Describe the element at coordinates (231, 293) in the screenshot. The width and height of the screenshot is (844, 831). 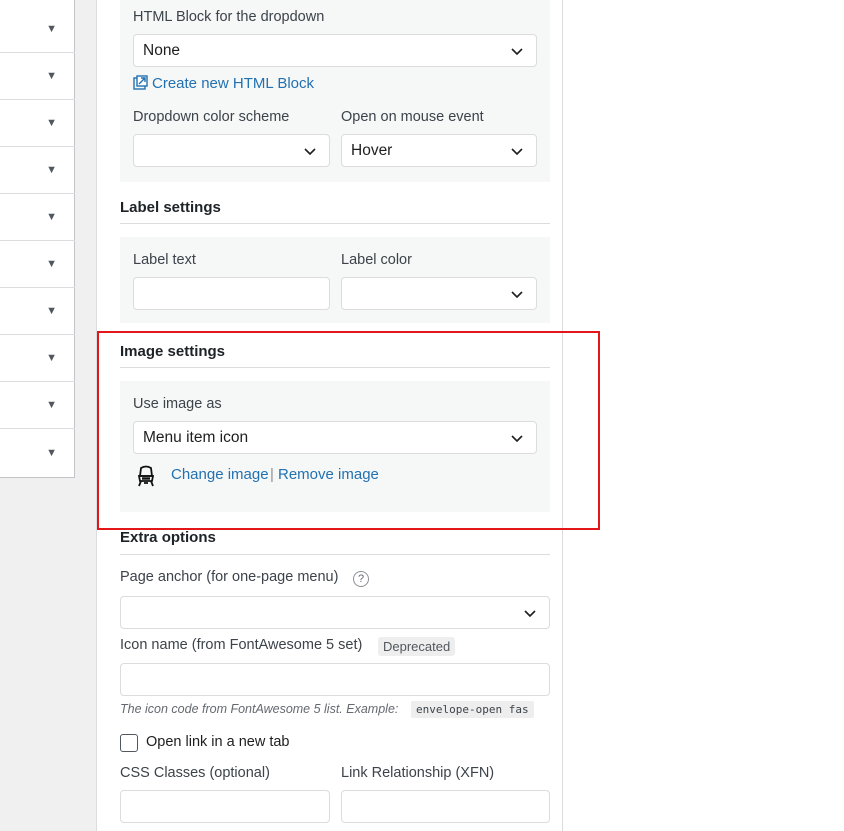
I see `label-text-input` at that location.